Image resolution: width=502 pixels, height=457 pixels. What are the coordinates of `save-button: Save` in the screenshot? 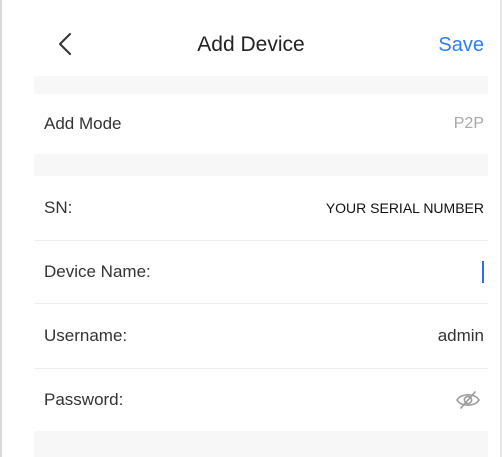 It's located at (461, 45).